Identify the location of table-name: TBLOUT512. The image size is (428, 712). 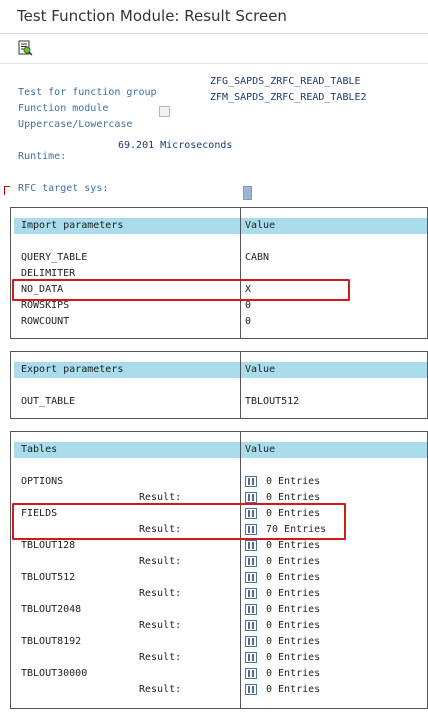
(48, 577).